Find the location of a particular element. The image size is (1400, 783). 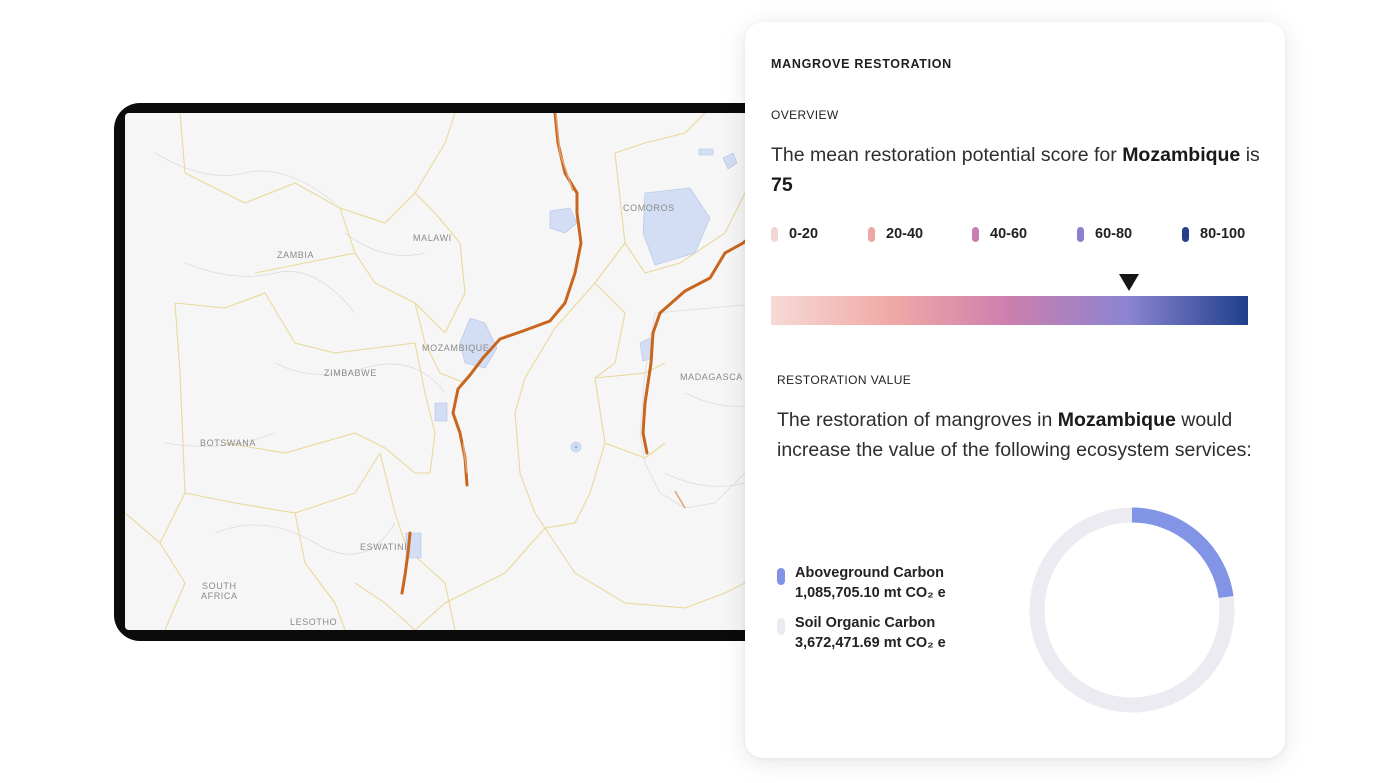

service-value: 3,672,471.69 mt CO₂ e is located at coordinates (870, 643).